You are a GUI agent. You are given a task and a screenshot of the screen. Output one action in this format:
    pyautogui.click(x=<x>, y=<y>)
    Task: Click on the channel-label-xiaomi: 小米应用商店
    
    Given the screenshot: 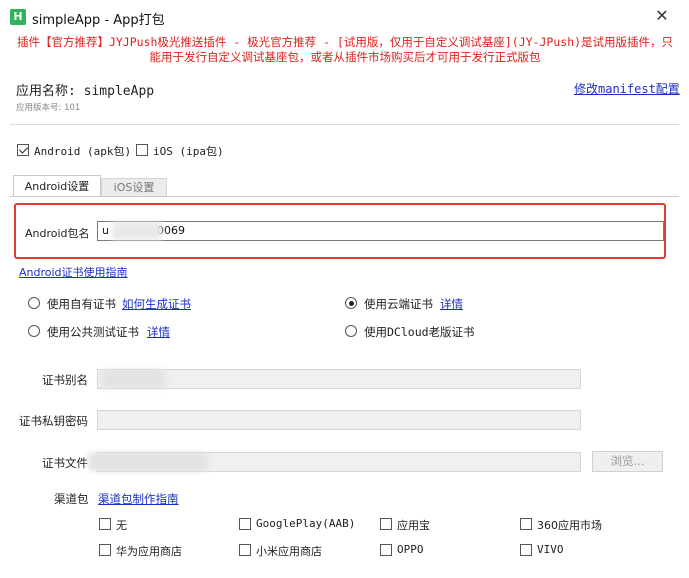 What is the action you would take?
    pyautogui.click(x=289, y=551)
    